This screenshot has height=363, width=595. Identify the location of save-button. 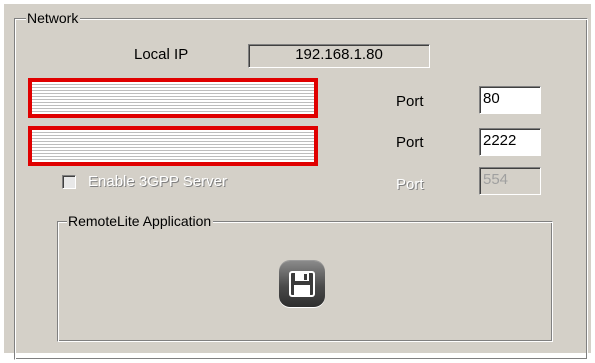
(302, 284).